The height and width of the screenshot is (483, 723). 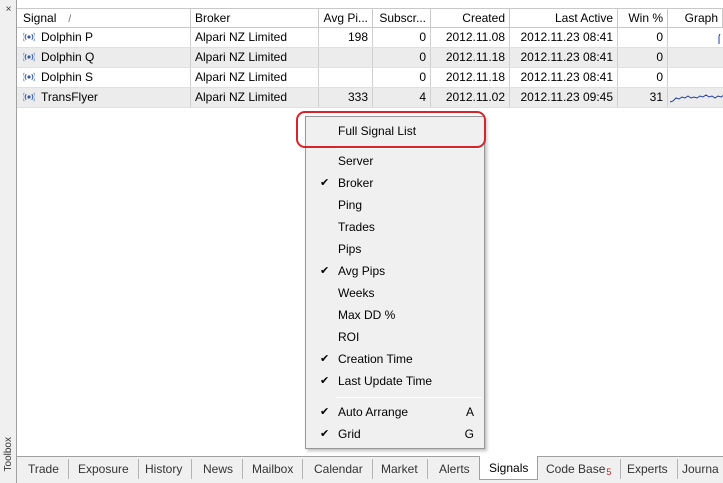 I want to click on menu-item-weeks: Weeks, so click(x=395, y=293).